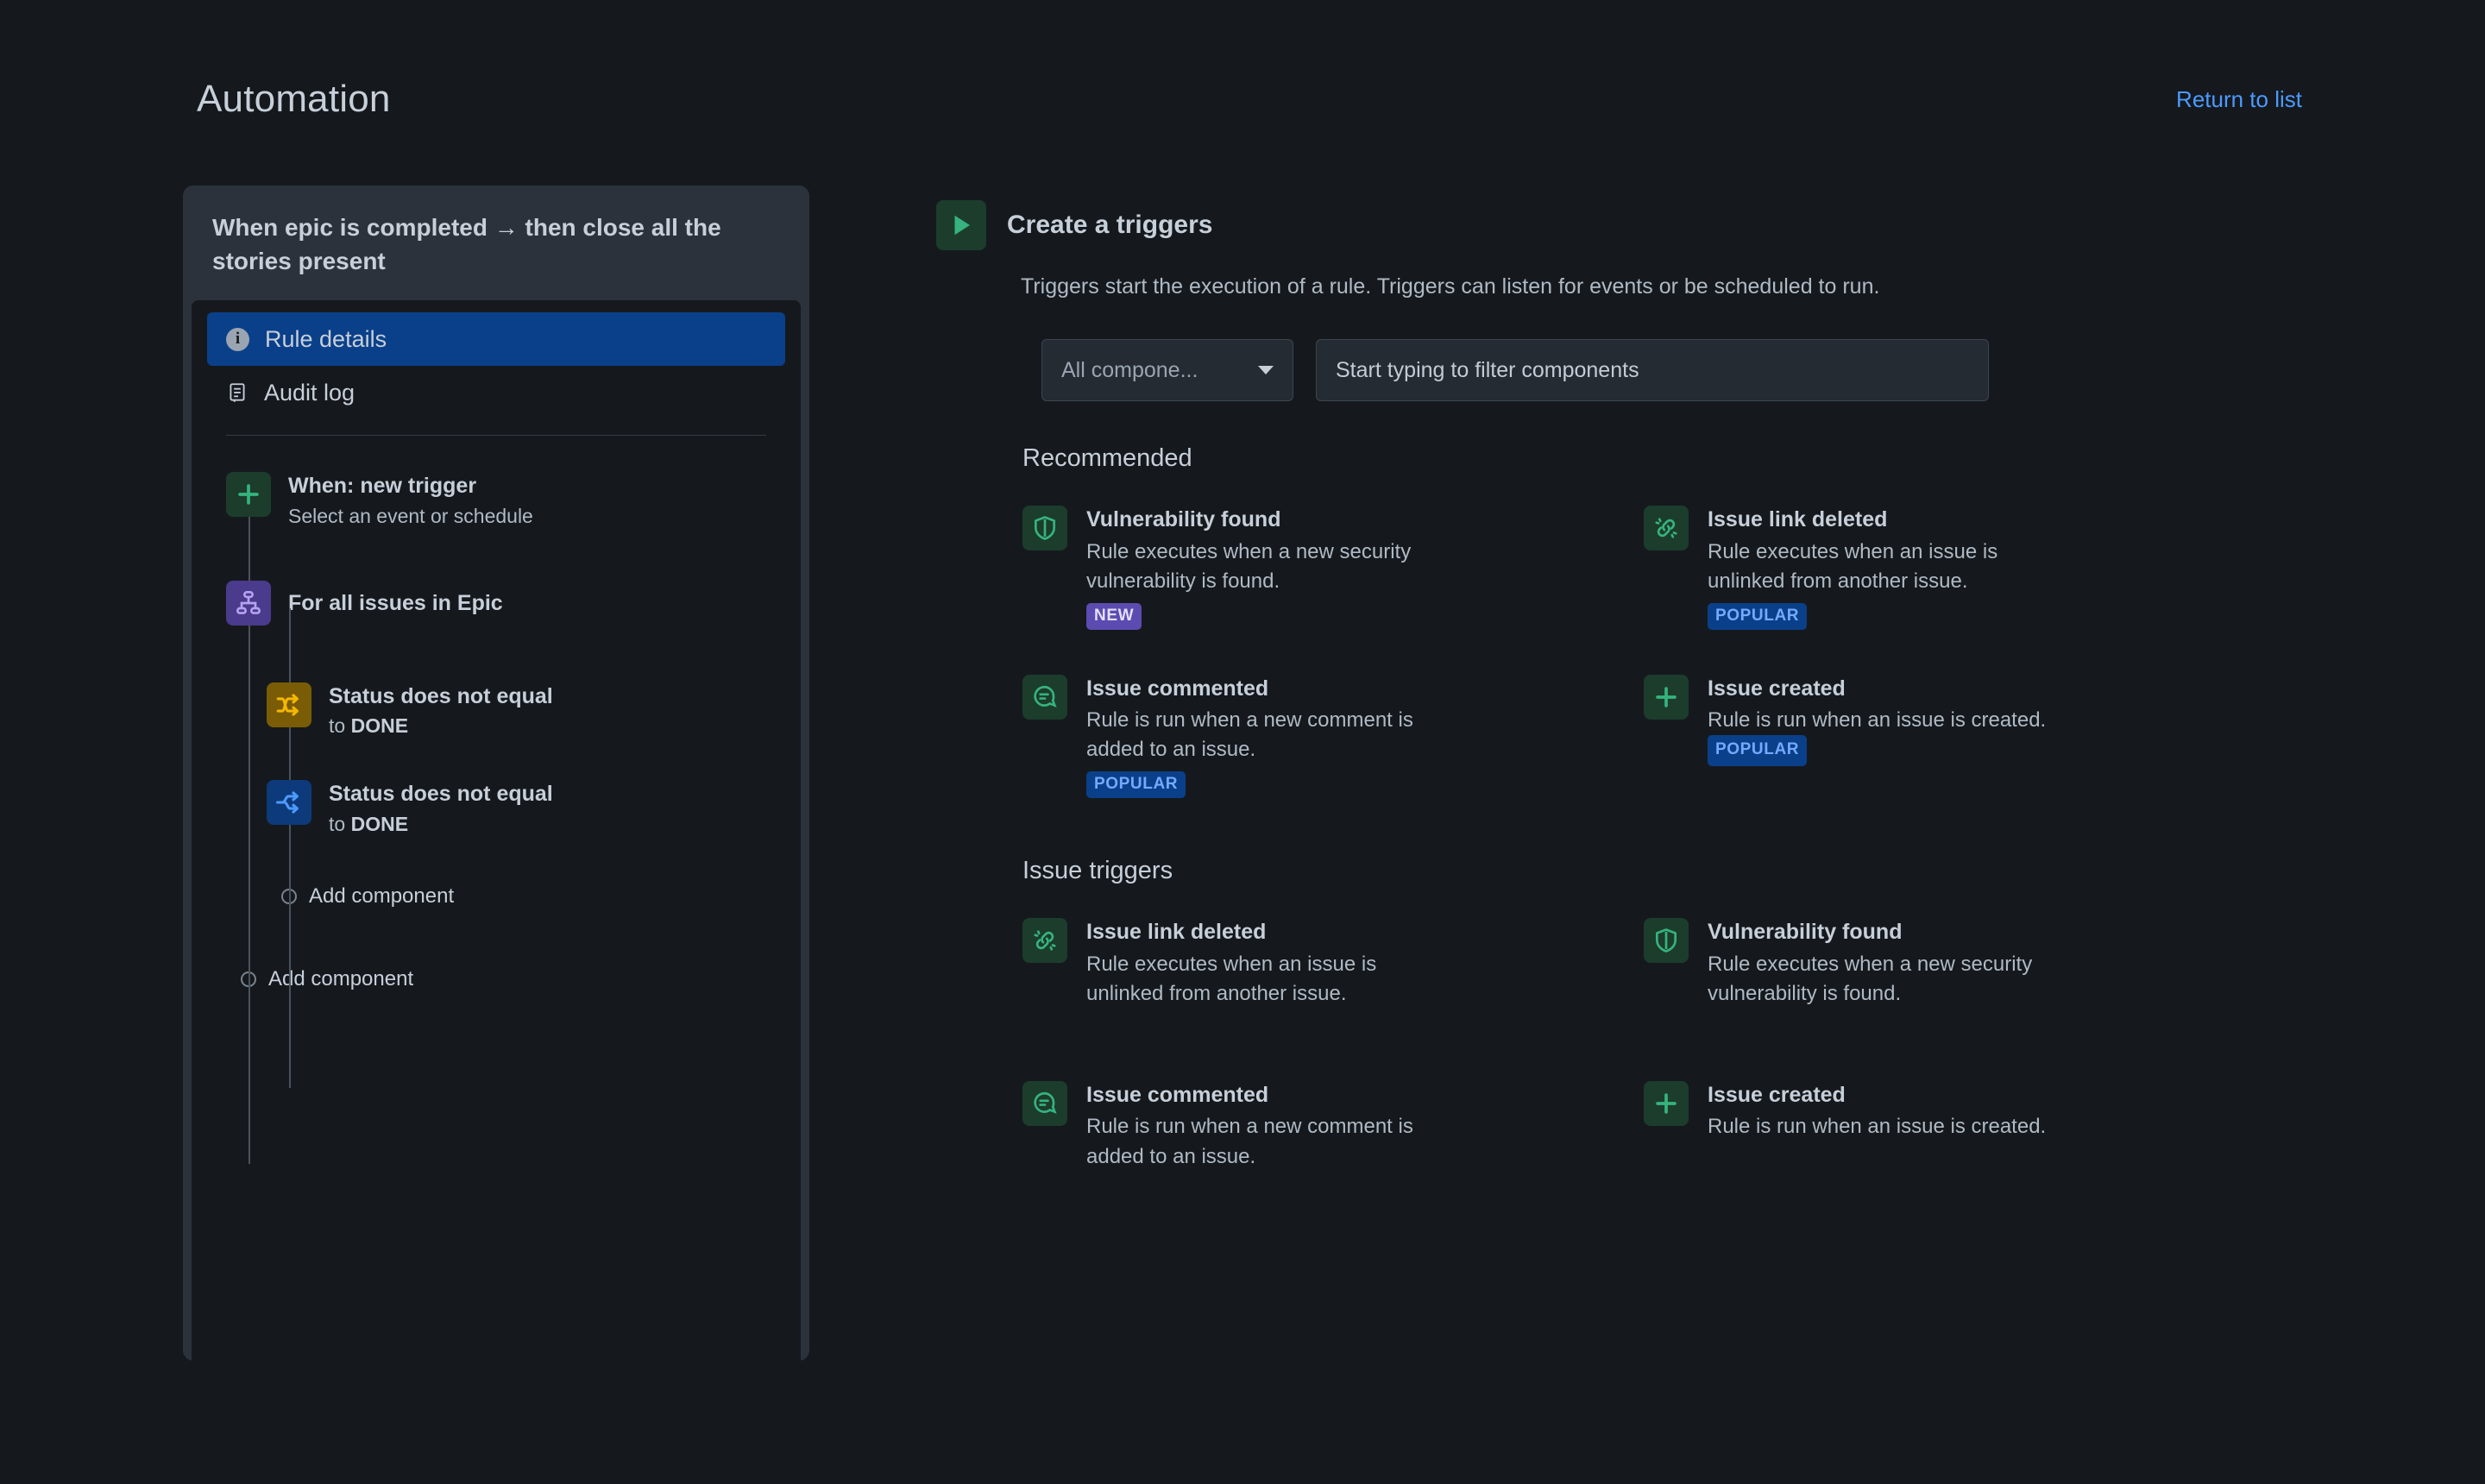  Describe the element at coordinates (382, 896) in the screenshot. I see `add-component-label: Add component` at that location.